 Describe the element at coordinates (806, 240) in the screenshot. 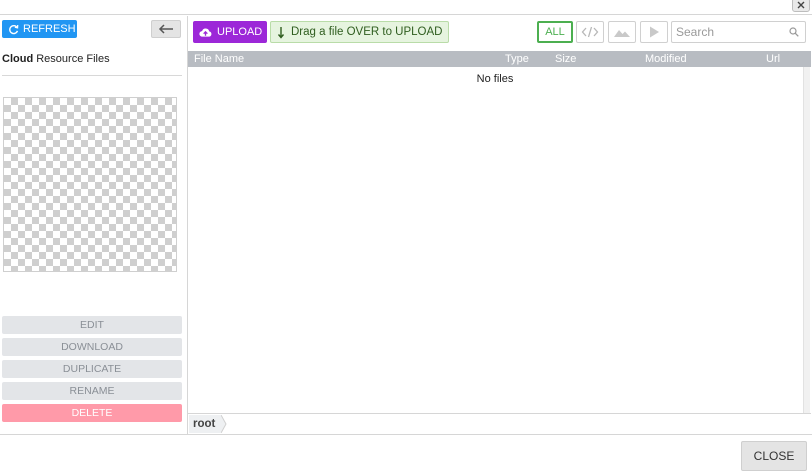

I see `scrollbar` at that location.